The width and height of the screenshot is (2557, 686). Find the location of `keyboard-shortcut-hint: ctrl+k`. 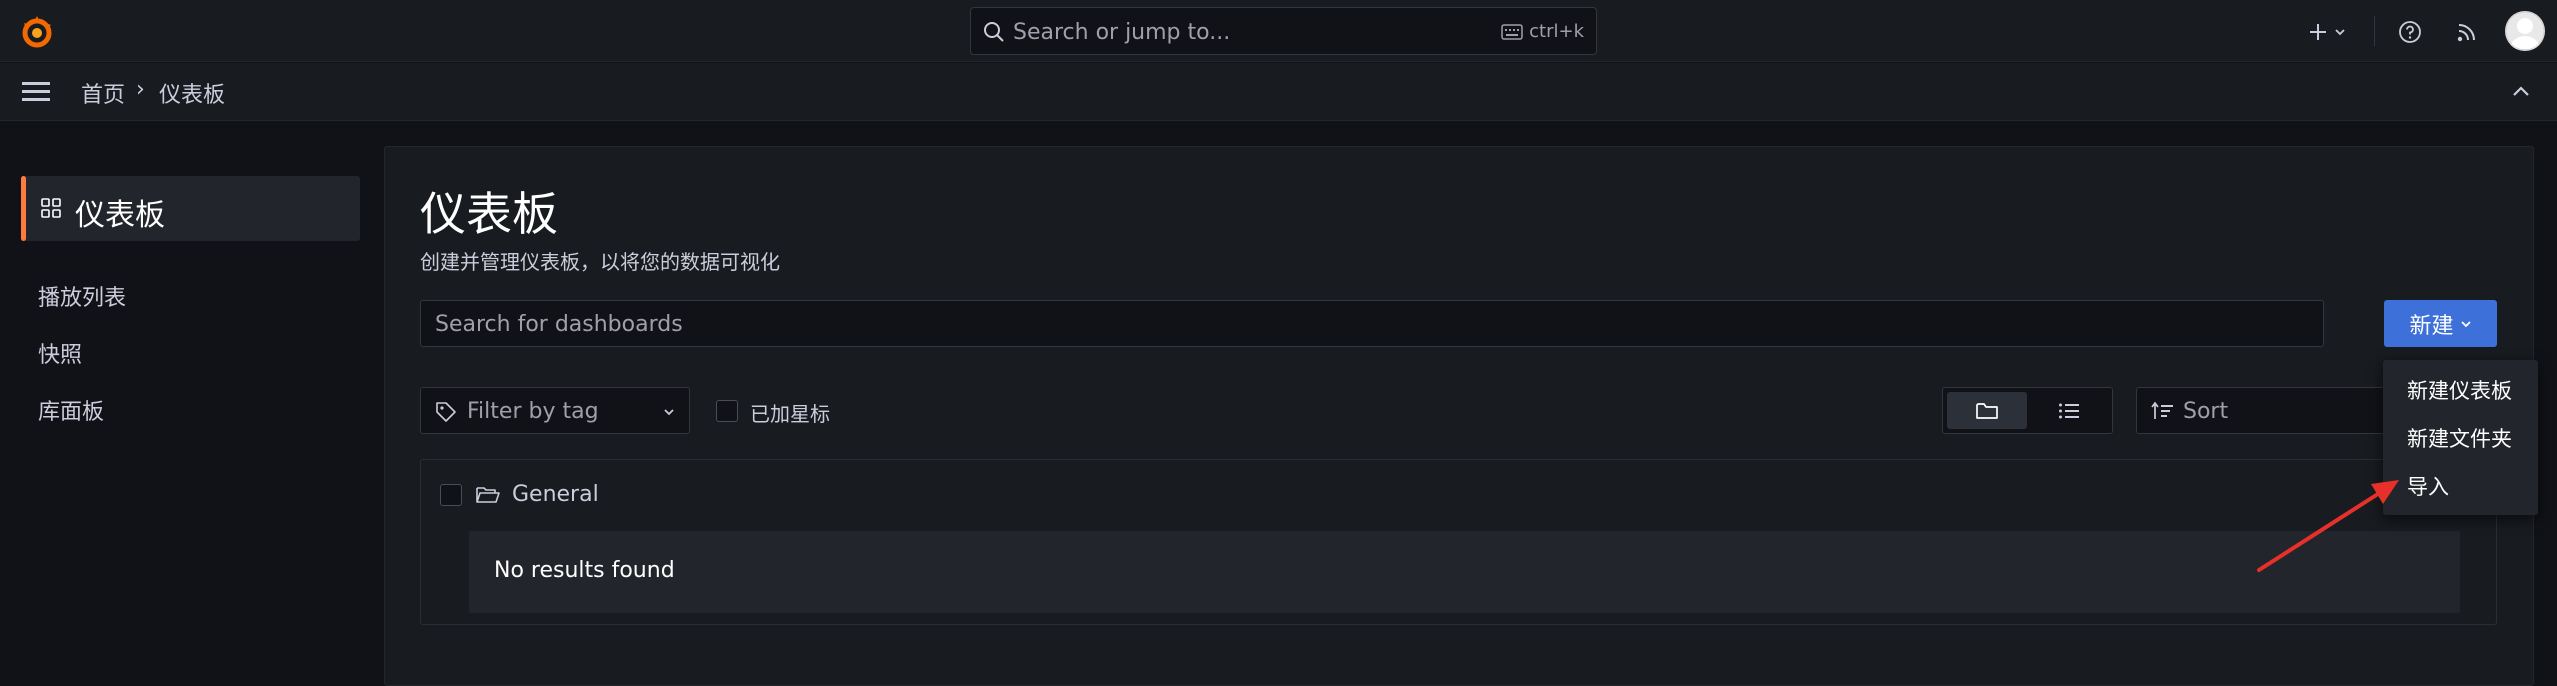

keyboard-shortcut-hint: ctrl+k is located at coordinates (1542, 31).